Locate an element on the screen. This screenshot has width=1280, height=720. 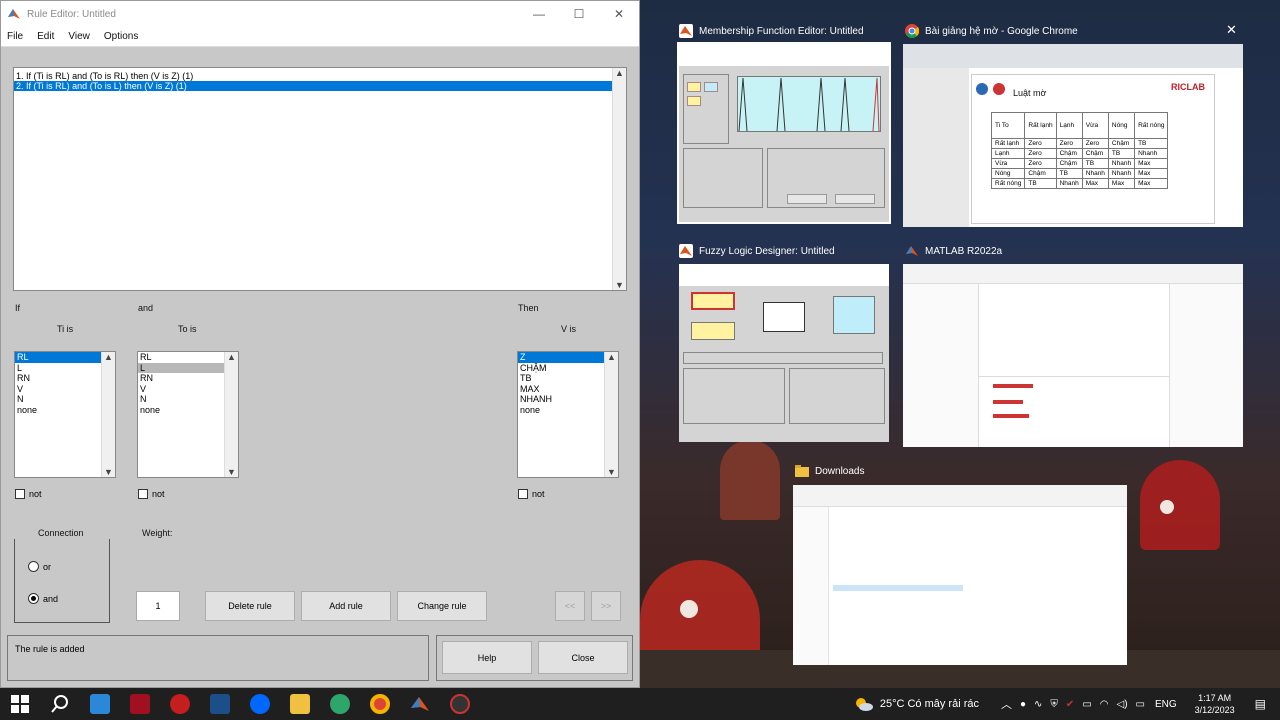
to-option: L is located at coordinates (182, 367).